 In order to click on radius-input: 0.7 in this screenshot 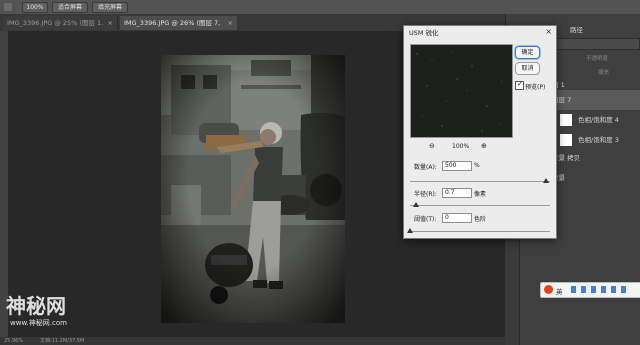, I will do `click(457, 193)`.